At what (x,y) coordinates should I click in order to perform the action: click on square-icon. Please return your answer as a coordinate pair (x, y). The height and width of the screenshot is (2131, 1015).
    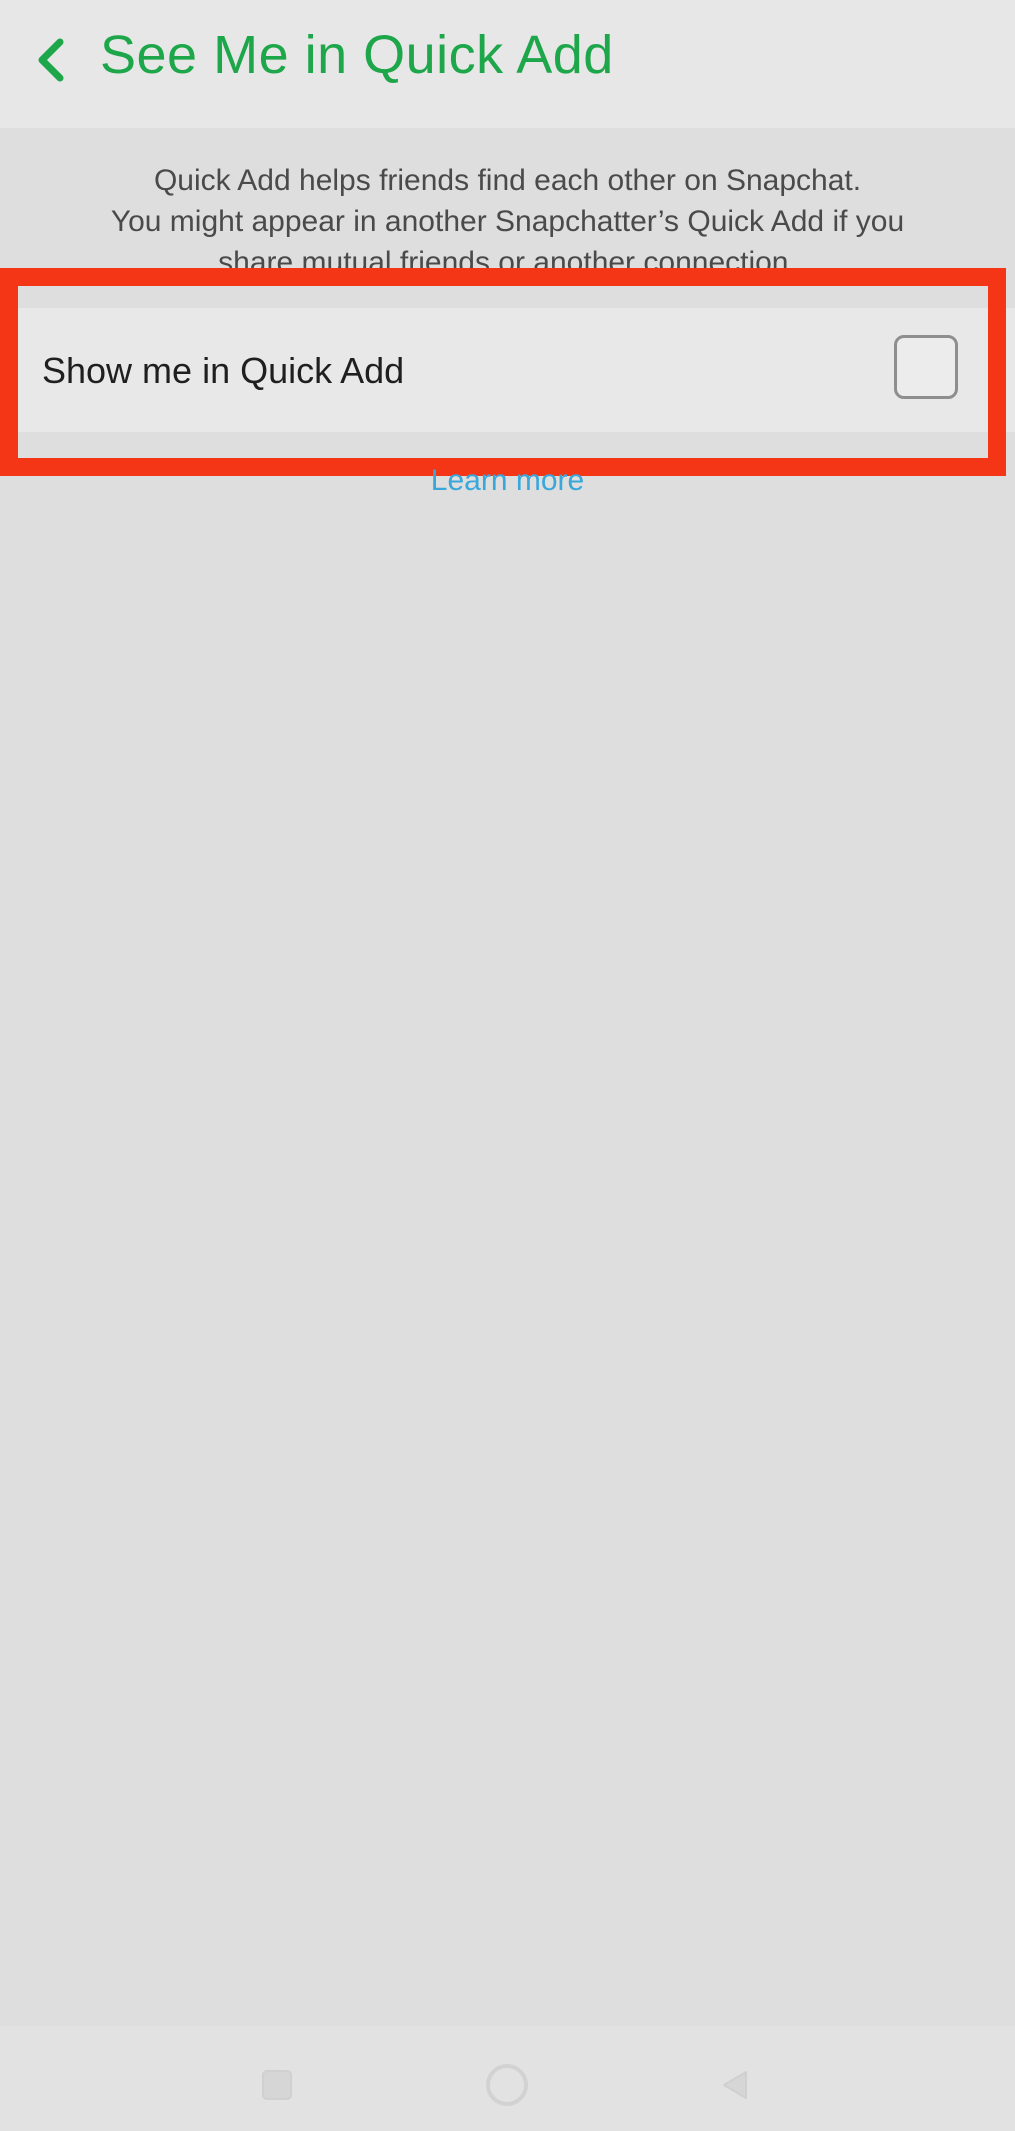
    Looking at the image, I should click on (277, 2085).